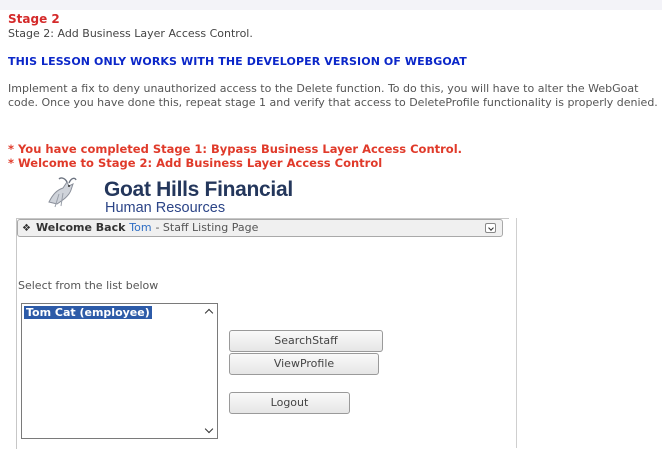  What do you see at coordinates (289, 403) in the screenshot?
I see `logout-button: Logout` at bounding box center [289, 403].